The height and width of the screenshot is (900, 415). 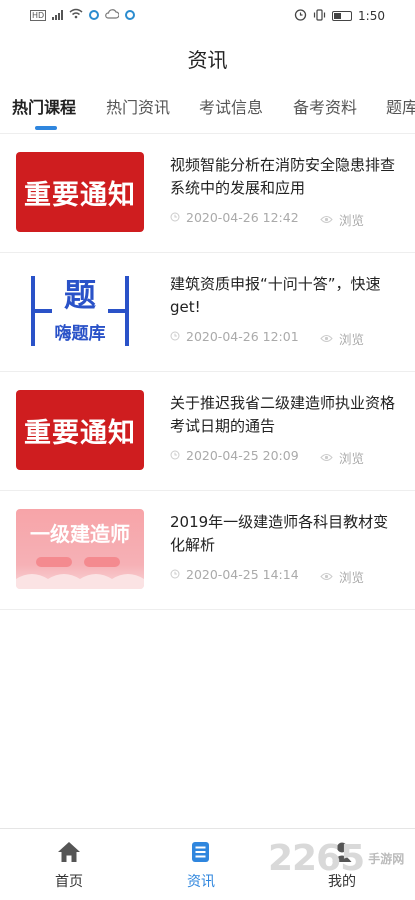 I want to click on site-watermark: 2265 手游网, so click(x=336, y=858).